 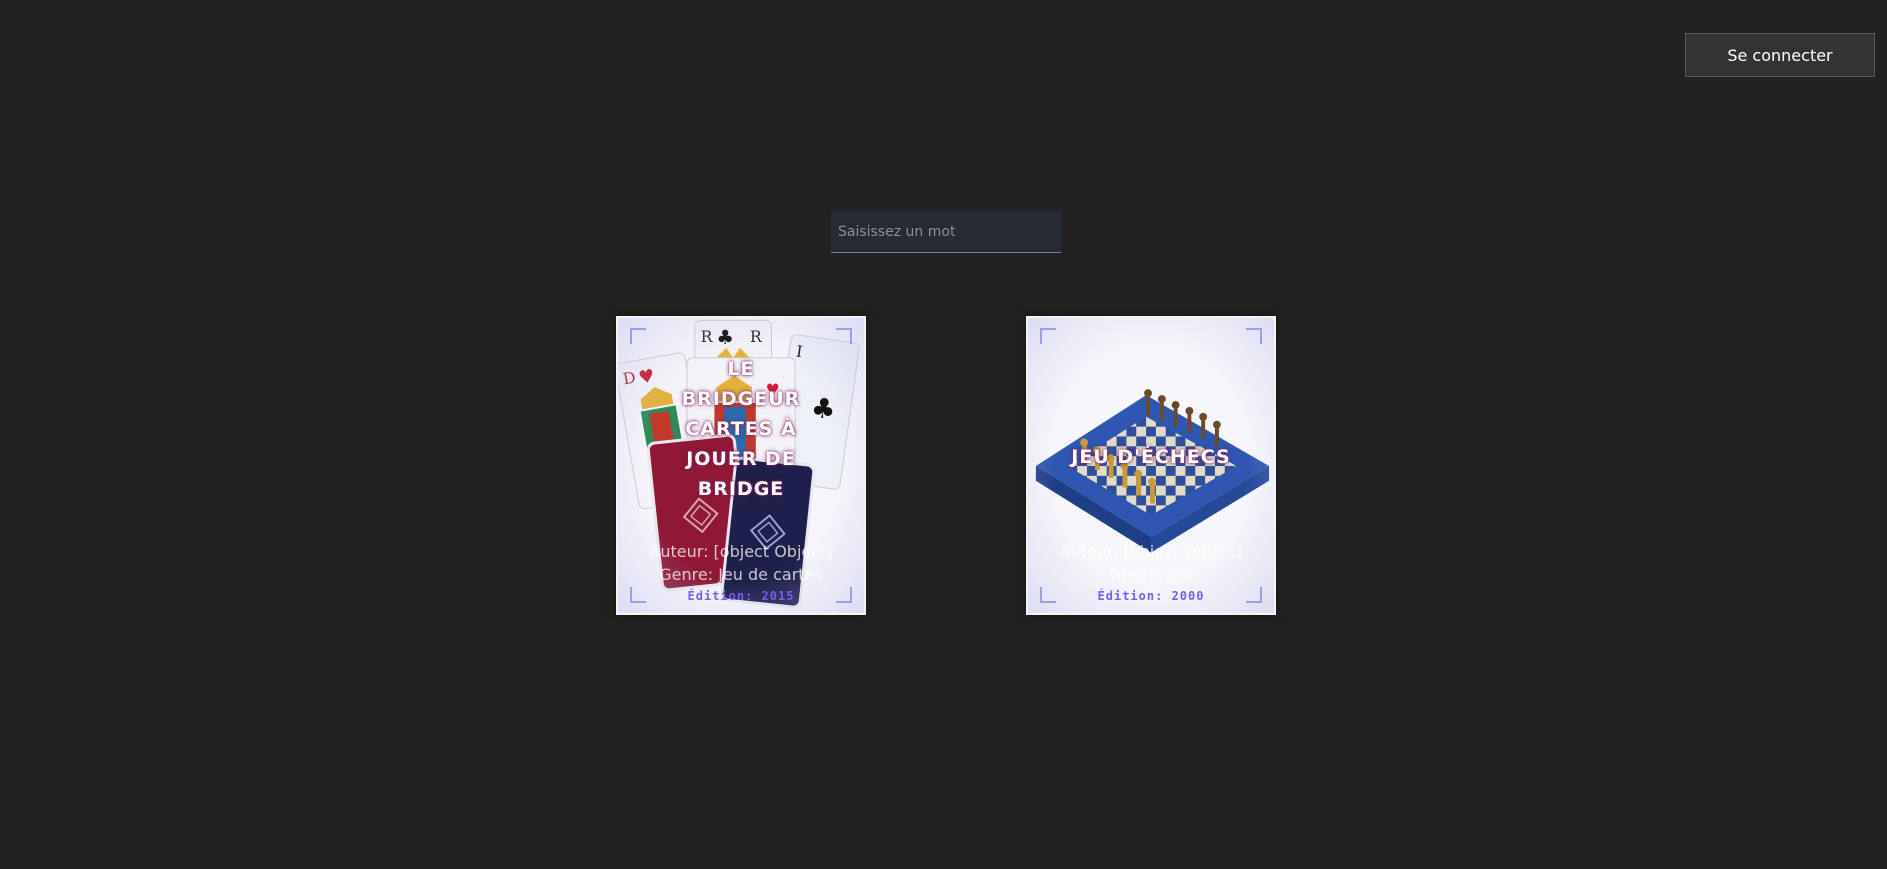 What do you see at coordinates (1151, 574) in the screenshot?
I see `card-genre: Genre: Jeu` at bounding box center [1151, 574].